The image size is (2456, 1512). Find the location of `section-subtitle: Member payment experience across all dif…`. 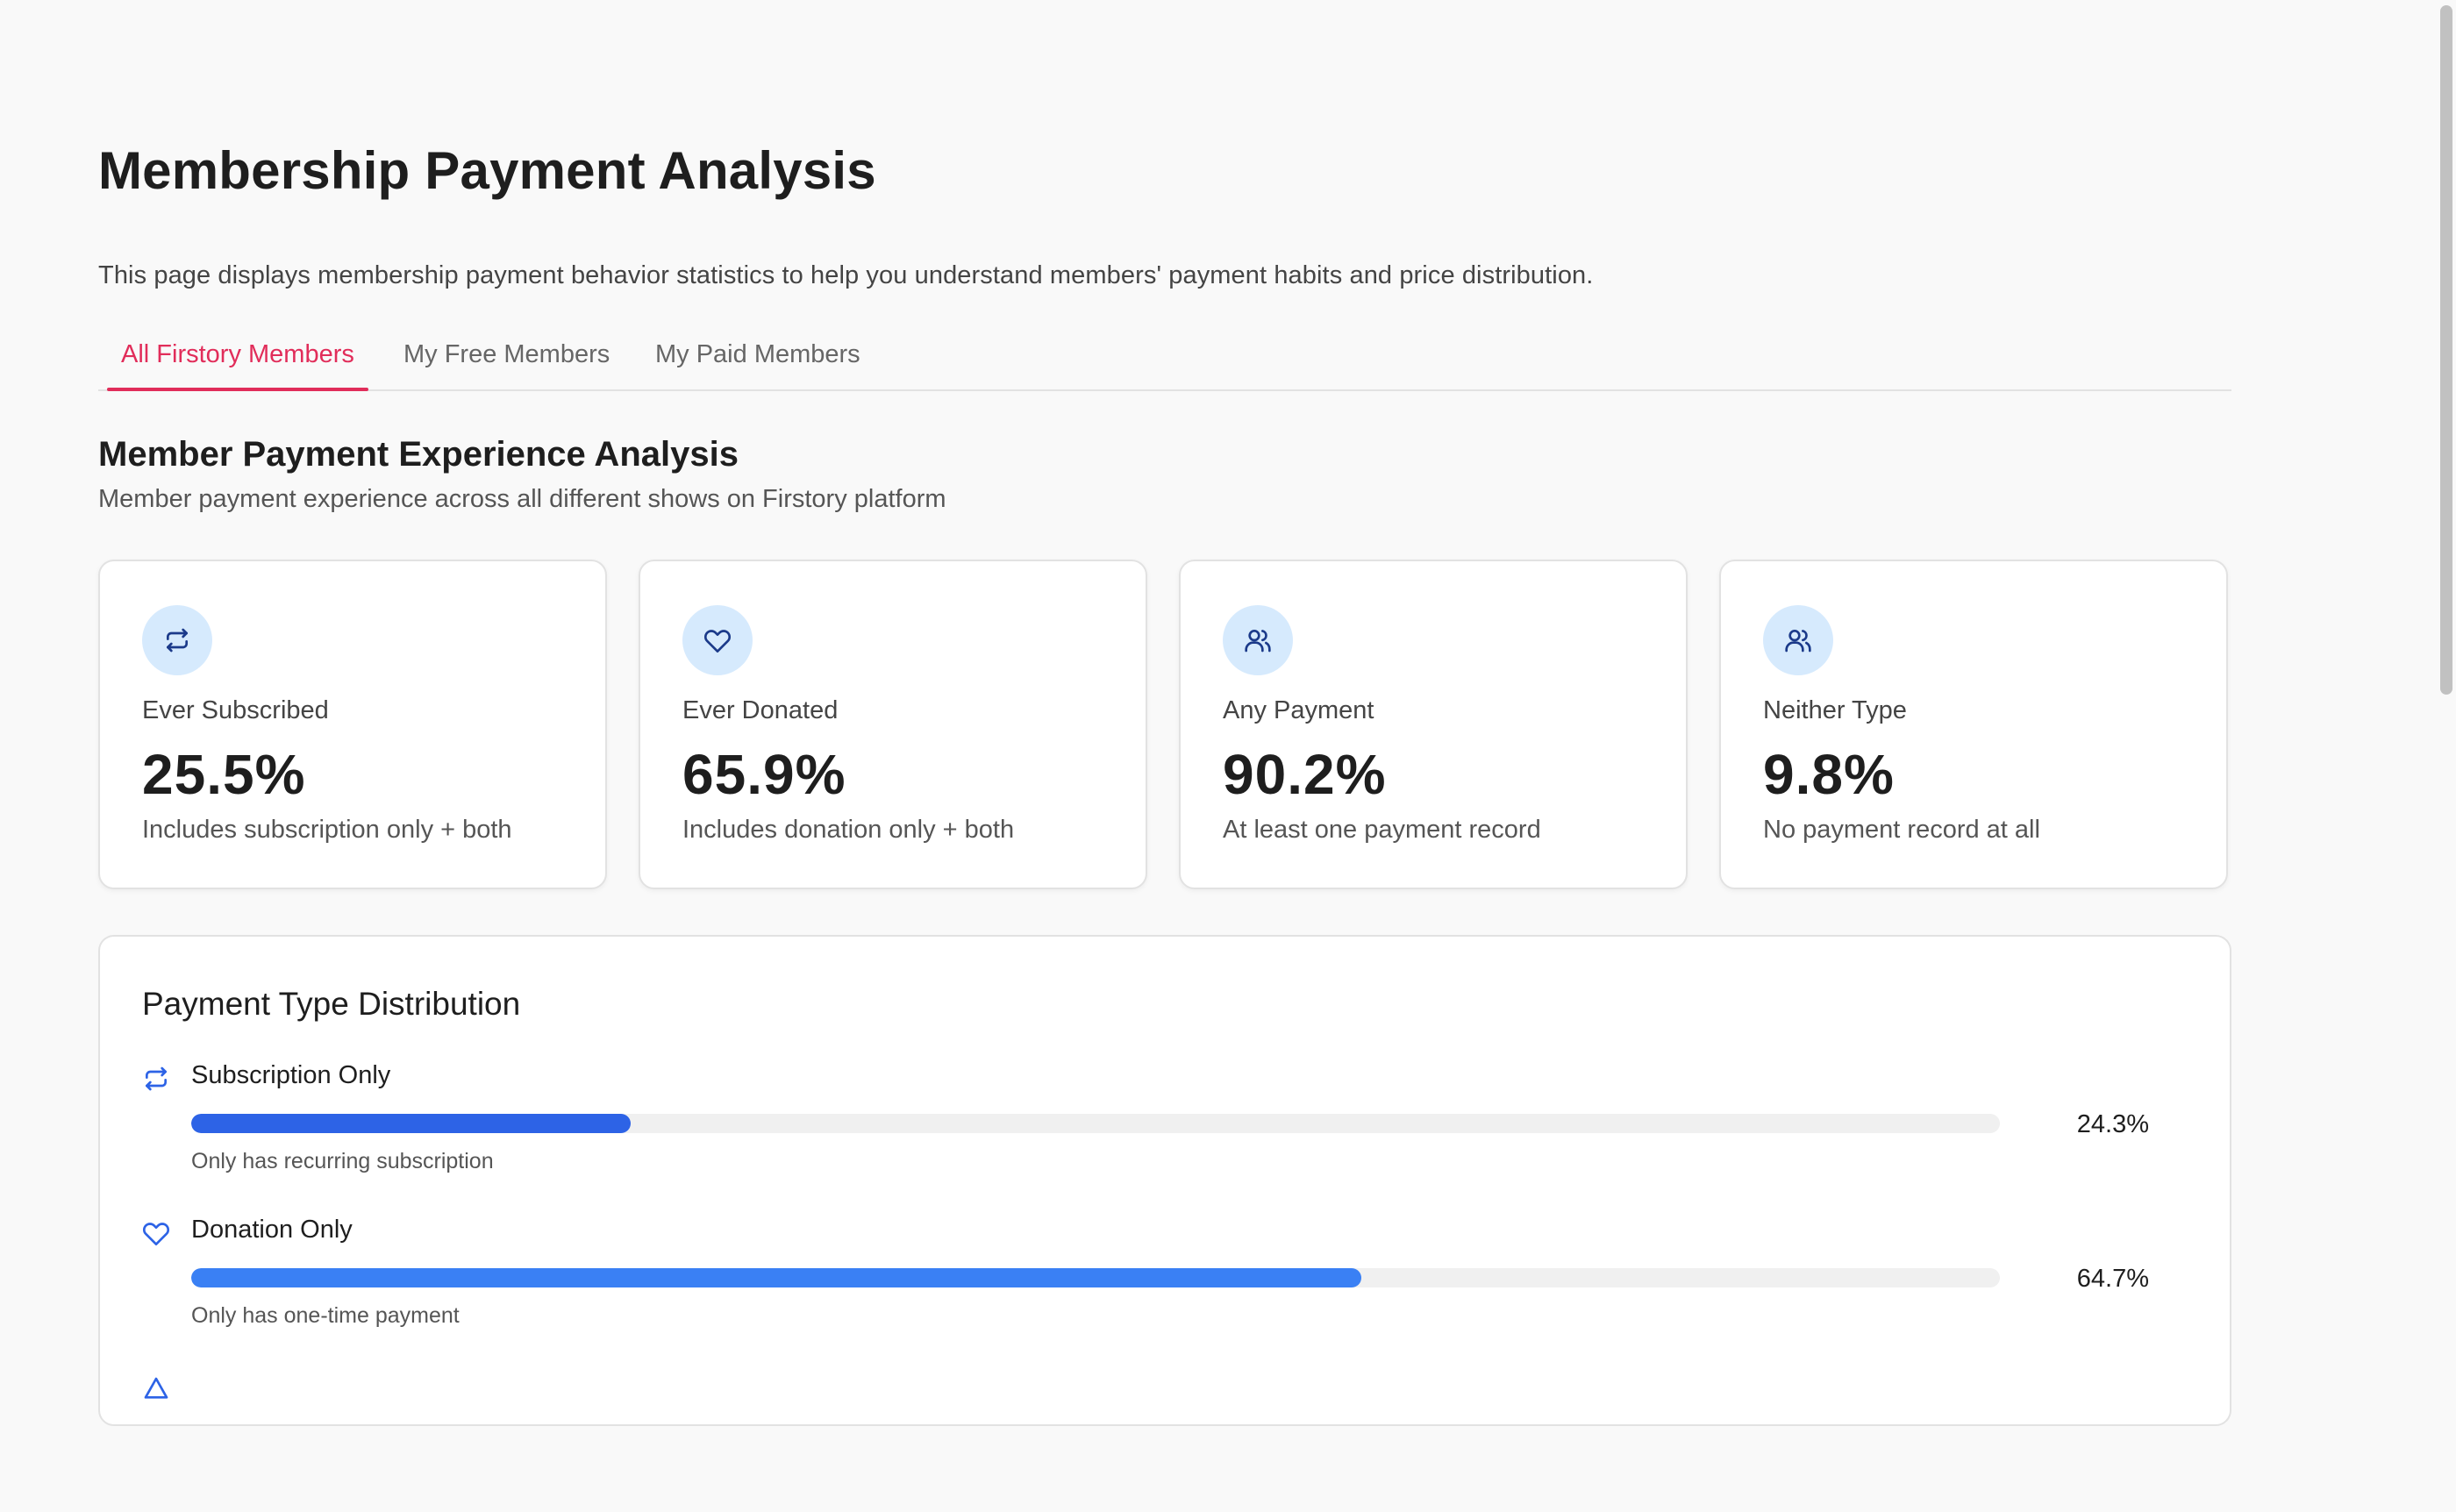

section-subtitle: Member payment experience across all dif… is located at coordinates (522, 499).